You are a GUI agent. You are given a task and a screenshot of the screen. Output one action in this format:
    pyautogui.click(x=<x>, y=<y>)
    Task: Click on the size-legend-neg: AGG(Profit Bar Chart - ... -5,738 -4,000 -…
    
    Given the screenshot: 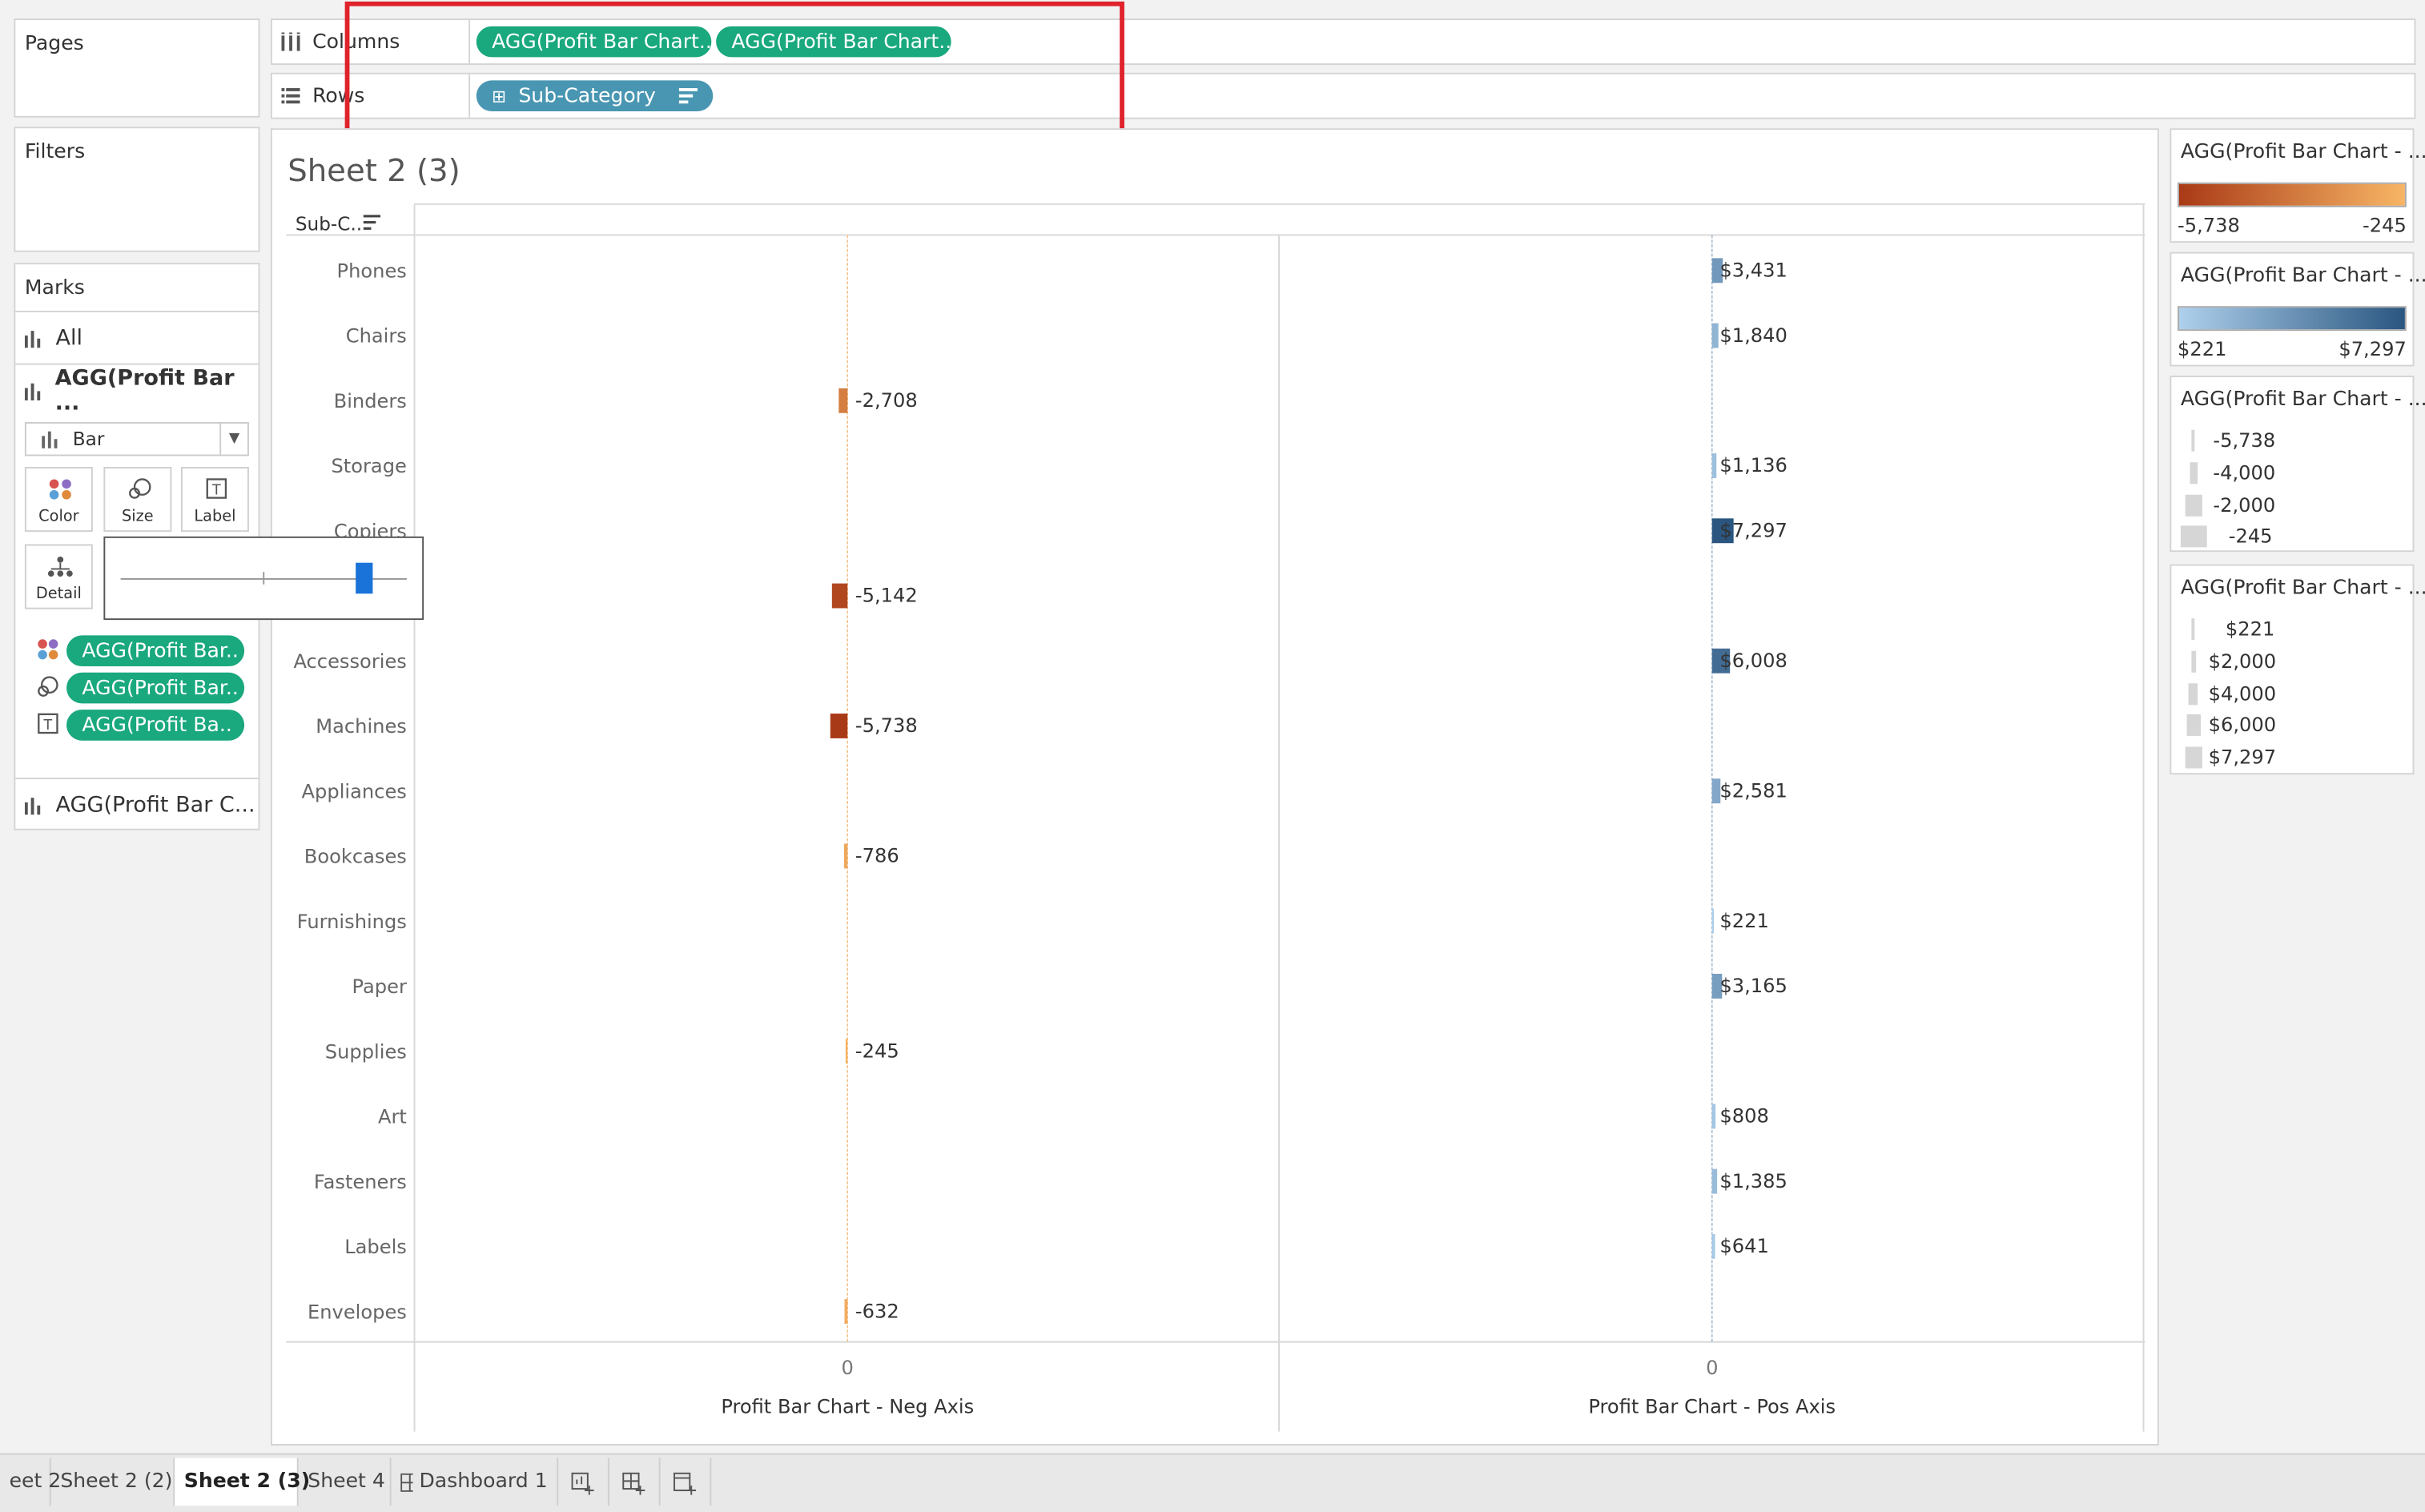 What is the action you would take?
    pyautogui.click(x=2297, y=464)
    